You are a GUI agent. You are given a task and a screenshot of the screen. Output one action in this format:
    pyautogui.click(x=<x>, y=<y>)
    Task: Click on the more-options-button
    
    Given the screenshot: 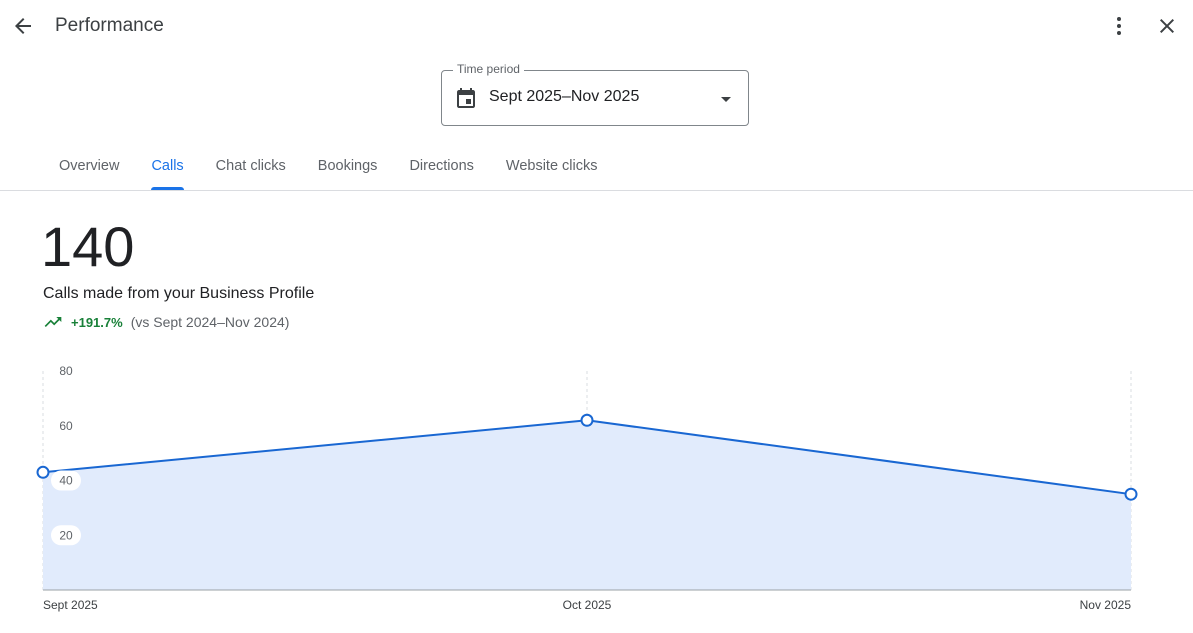 What is the action you would take?
    pyautogui.click(x=1119, y=26)
    